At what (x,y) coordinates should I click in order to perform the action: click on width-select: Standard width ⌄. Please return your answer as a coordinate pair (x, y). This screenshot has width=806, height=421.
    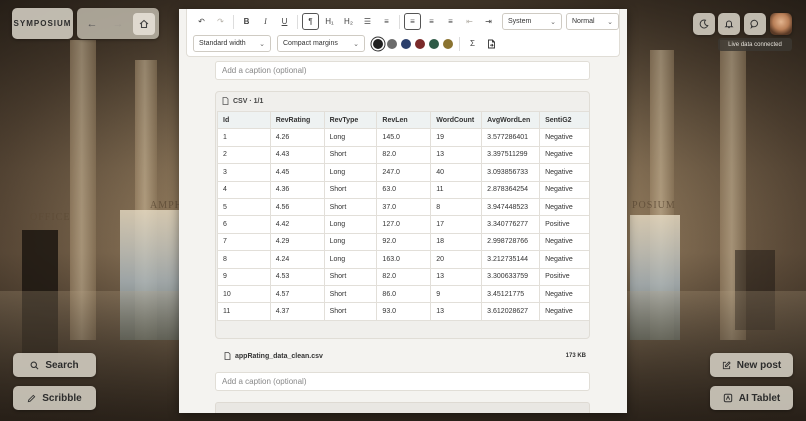
    Looking at the image, I should click on (232, 43).